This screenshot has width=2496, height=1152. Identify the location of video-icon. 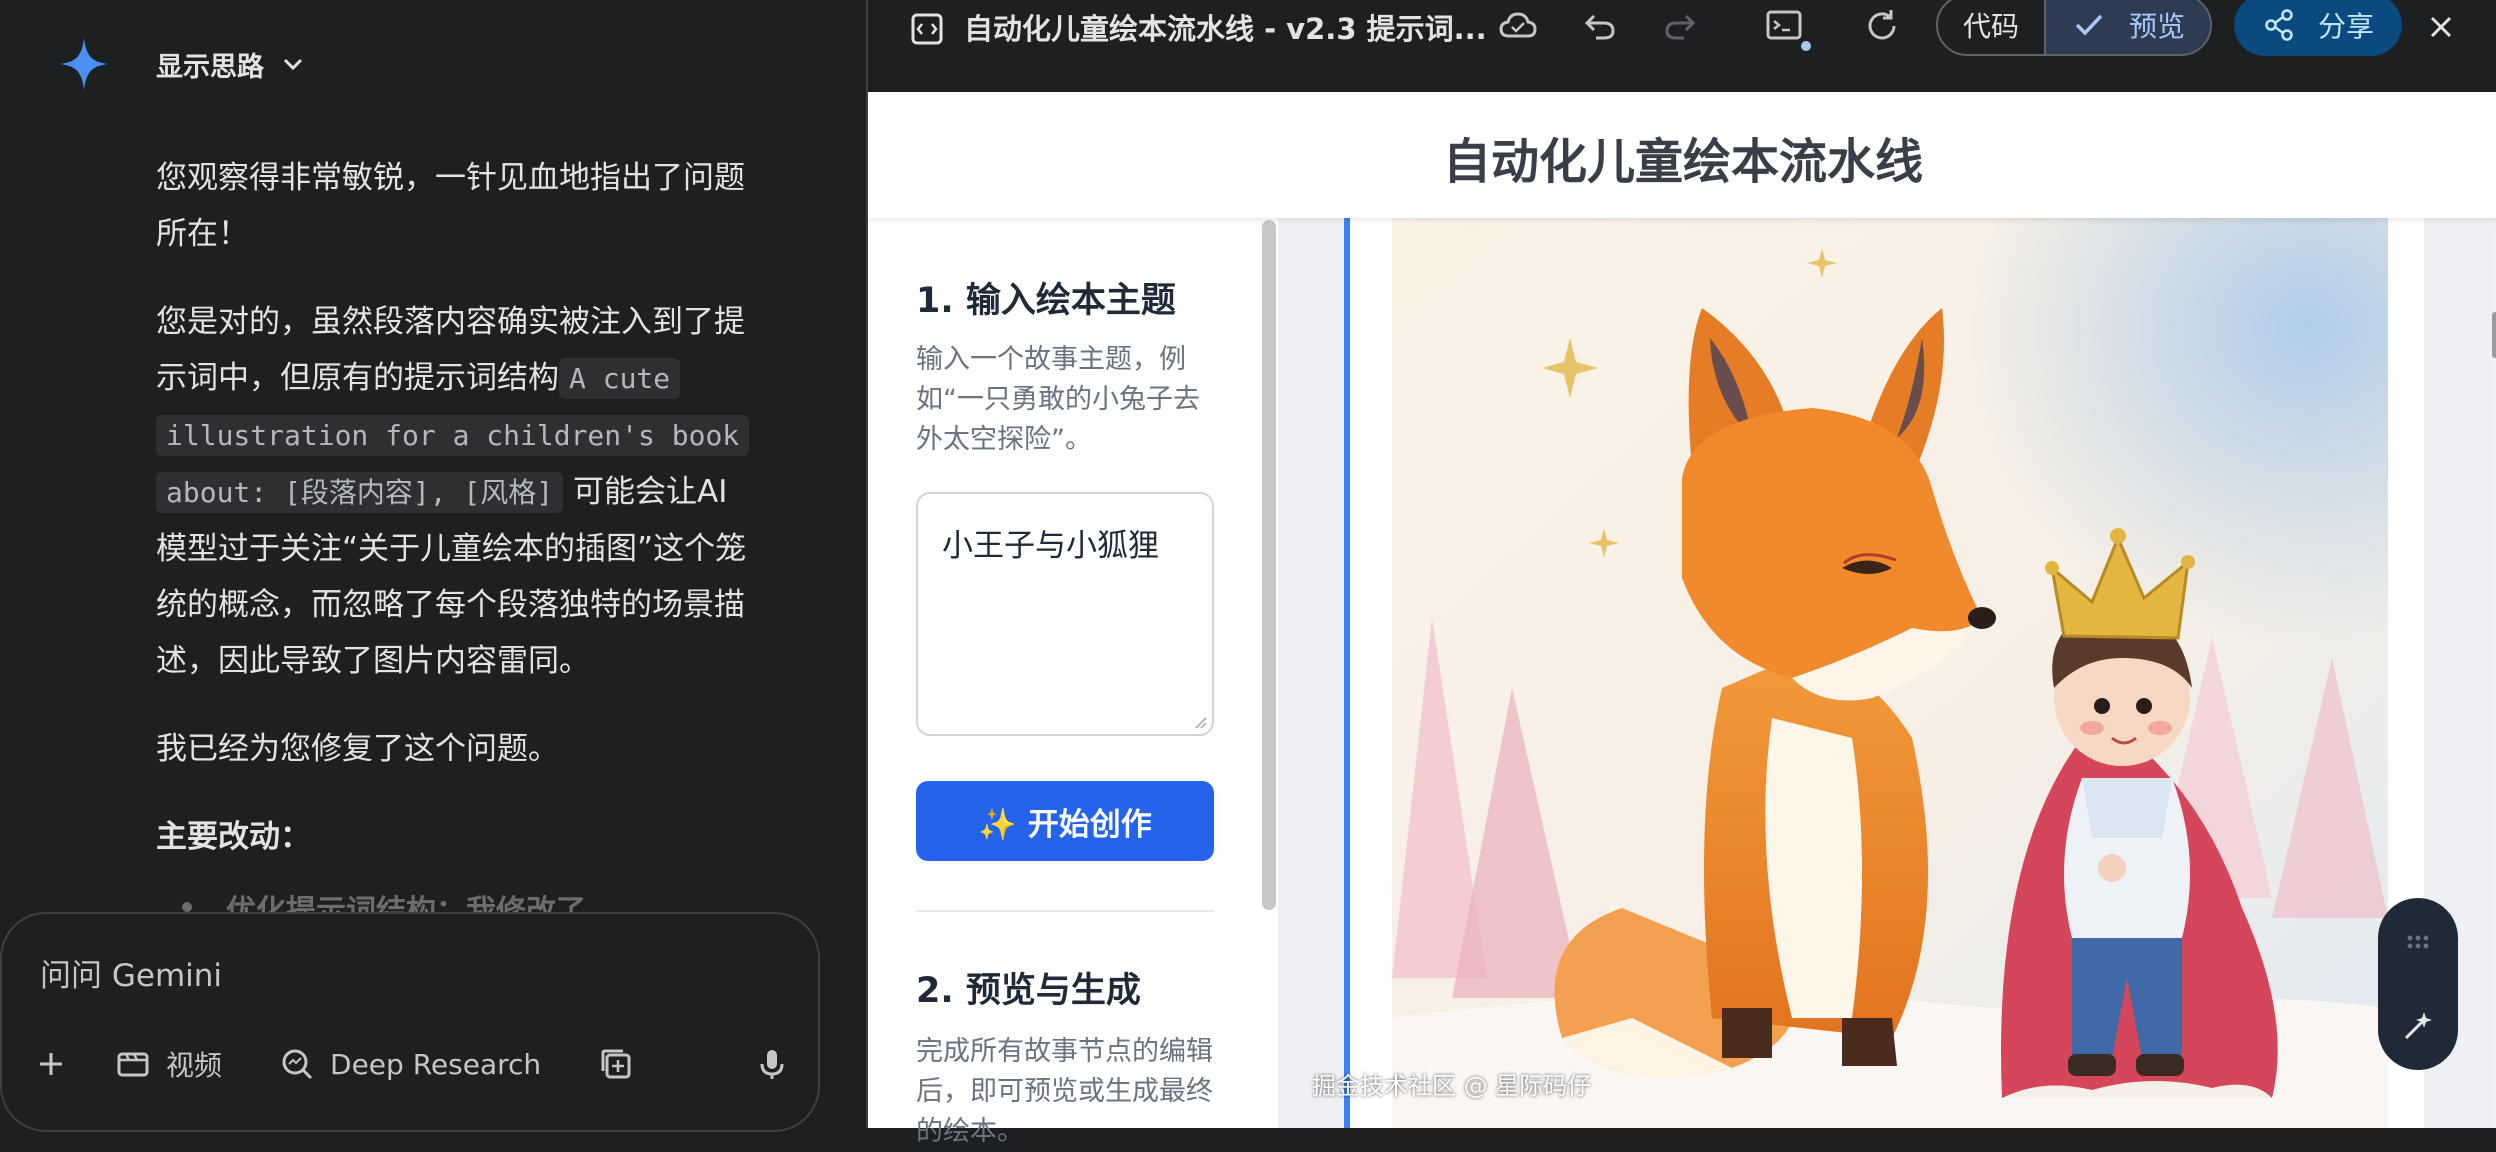
(133, 1064).